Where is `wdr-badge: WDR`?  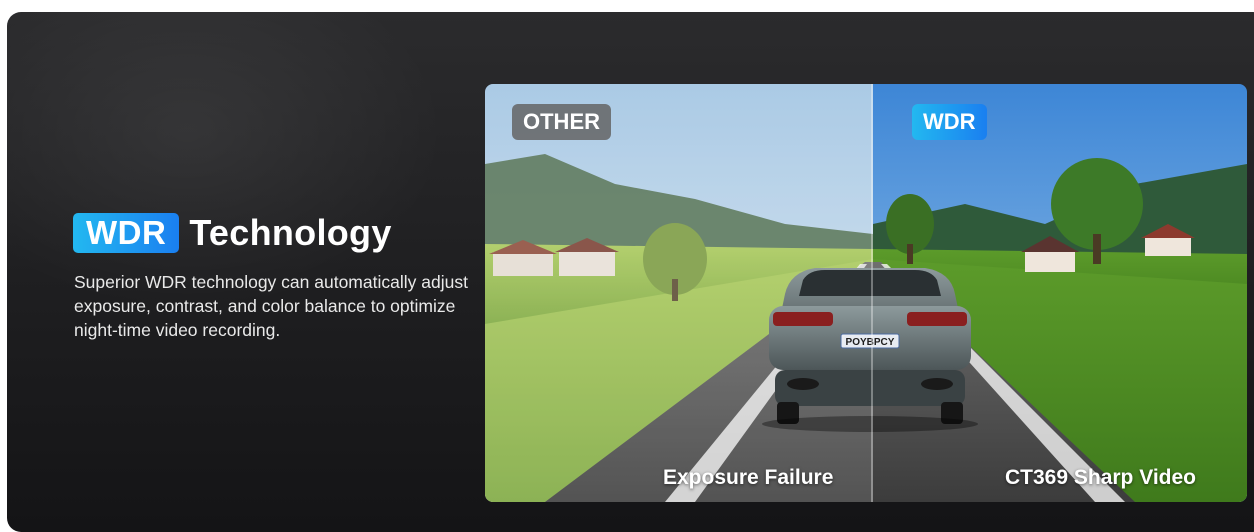
wdr-badge: WDR is located at coordinates (126, 233).